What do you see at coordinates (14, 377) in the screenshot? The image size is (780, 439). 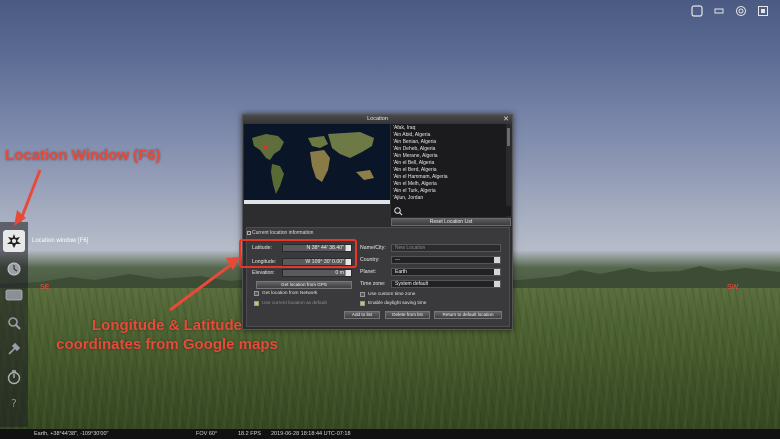 I see `astronomical-calculations-icon` at bounding box center [14, 377].